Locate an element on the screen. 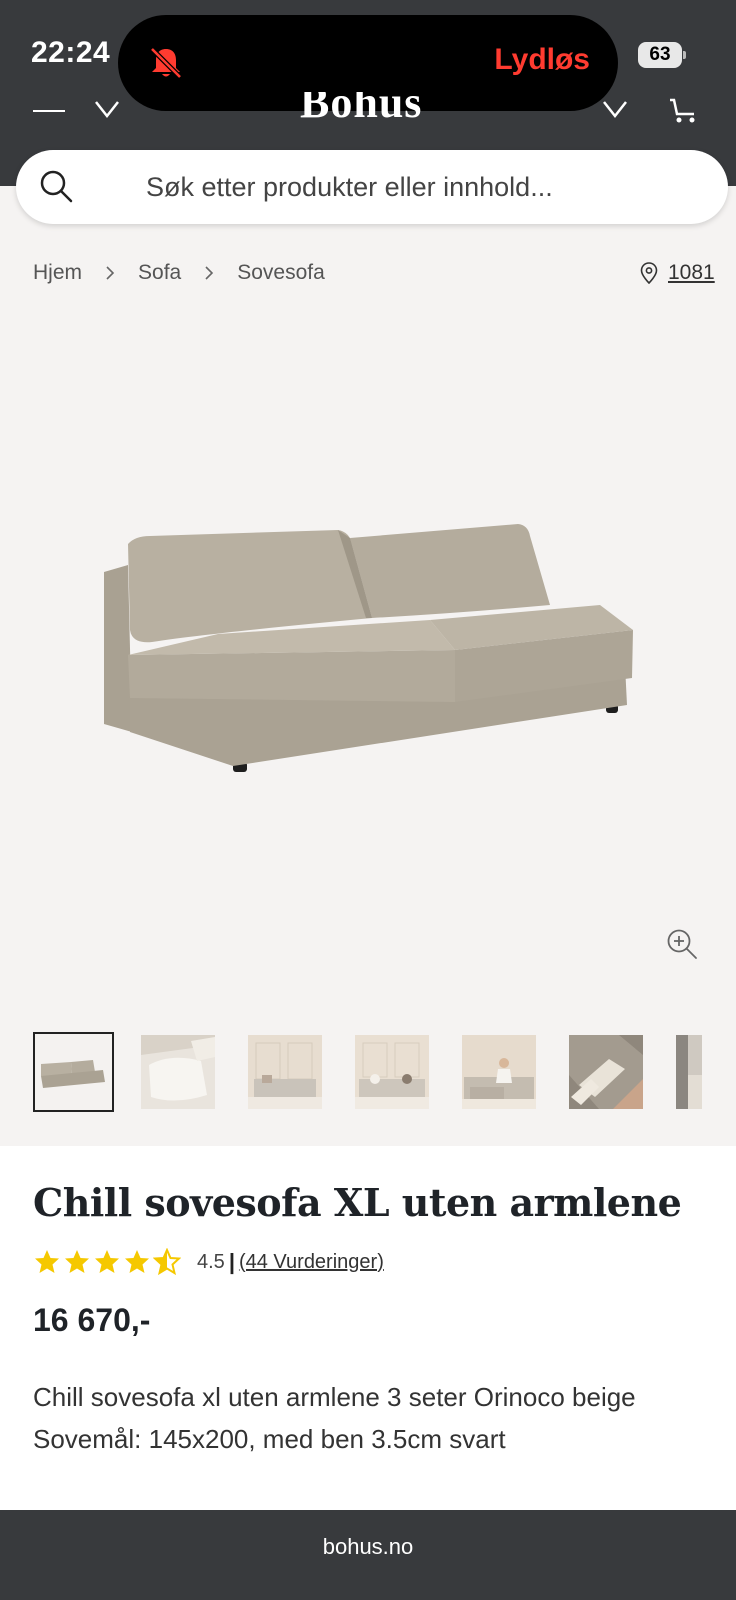 This screenshot has height=1600, width=736. browser-address-bar: bohus.no is located at coordinates (368, 1555).